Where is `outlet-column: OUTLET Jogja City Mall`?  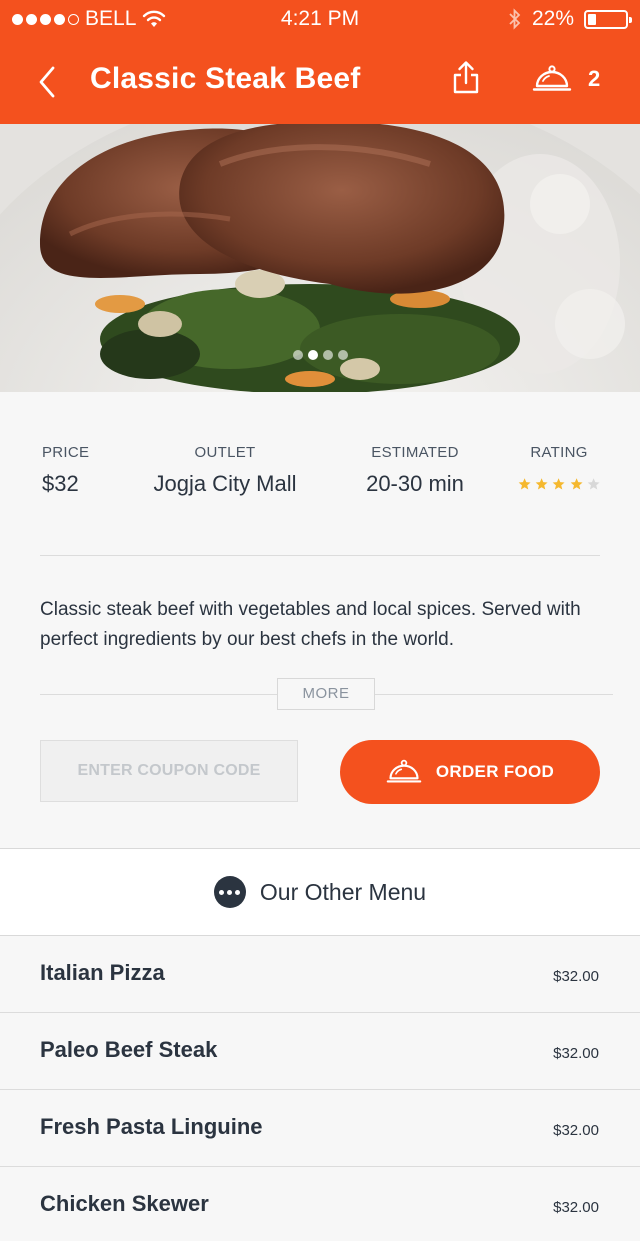
outlet-column: OUTLET Jogja City Mall is located at coordinates (225, 470).